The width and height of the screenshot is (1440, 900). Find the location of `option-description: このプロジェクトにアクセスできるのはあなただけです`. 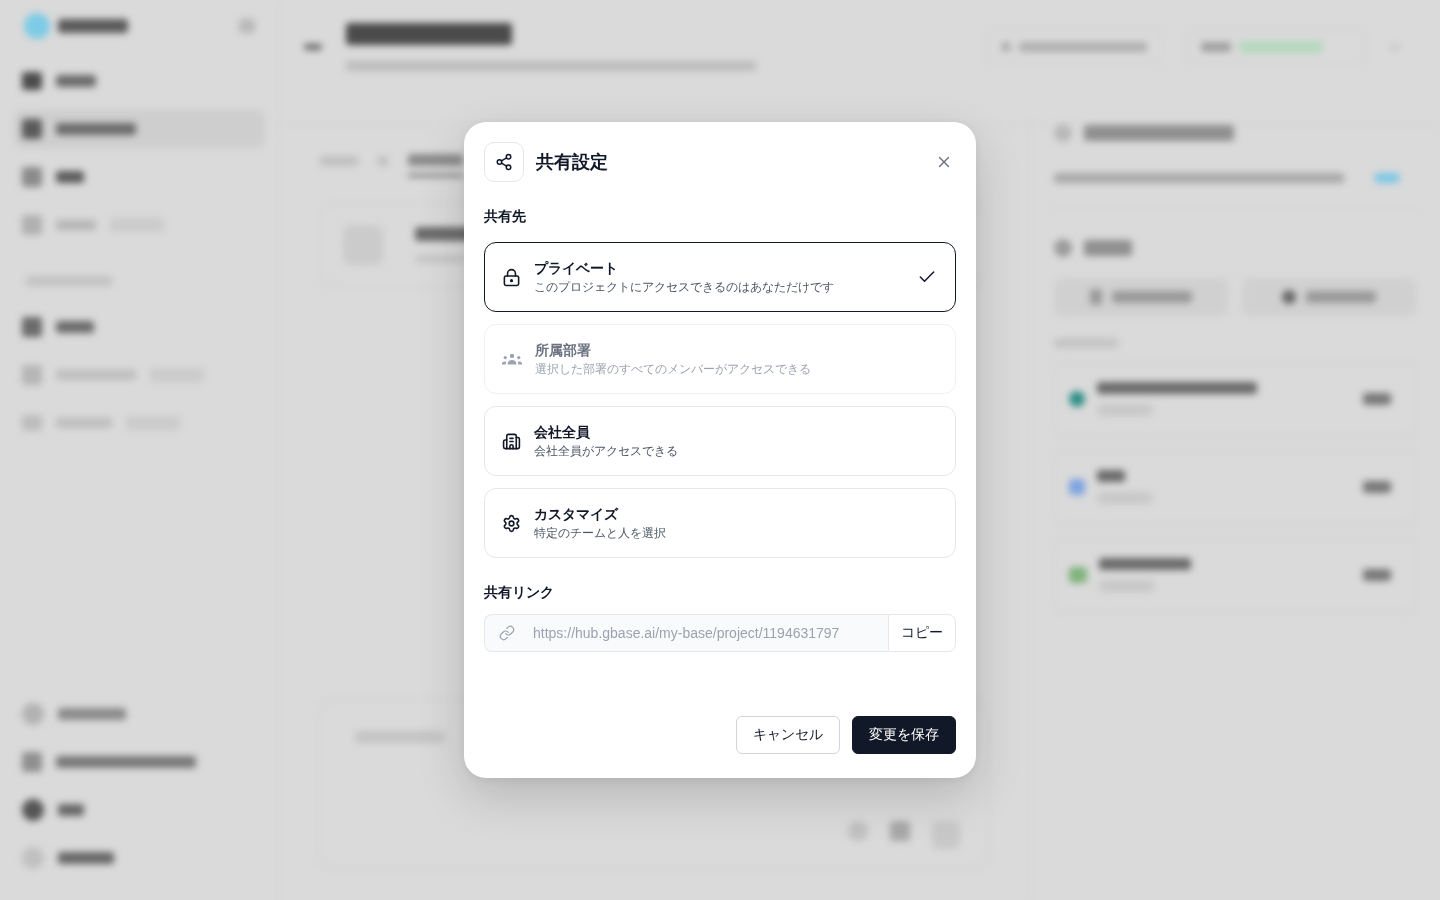

option-description: このプロジェクトにアクセスできるのはあなただけです is located at coordinates (684, 287).